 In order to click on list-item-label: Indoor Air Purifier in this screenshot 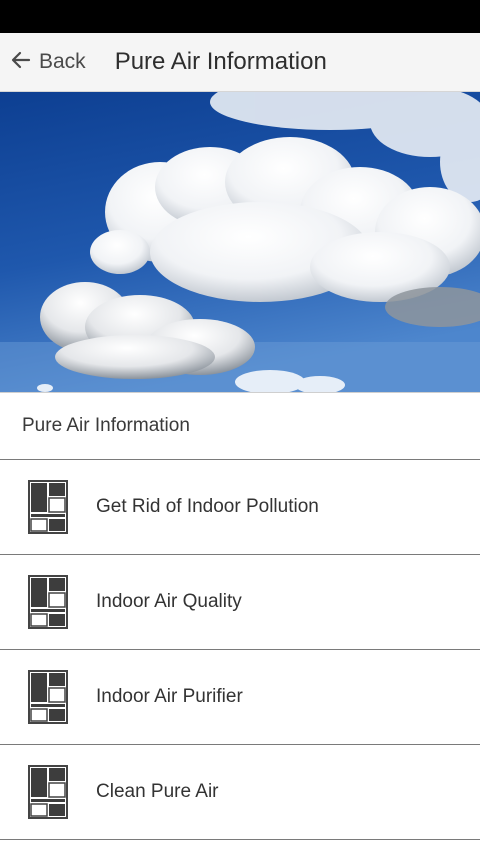, I will do `click(169, 696)`.